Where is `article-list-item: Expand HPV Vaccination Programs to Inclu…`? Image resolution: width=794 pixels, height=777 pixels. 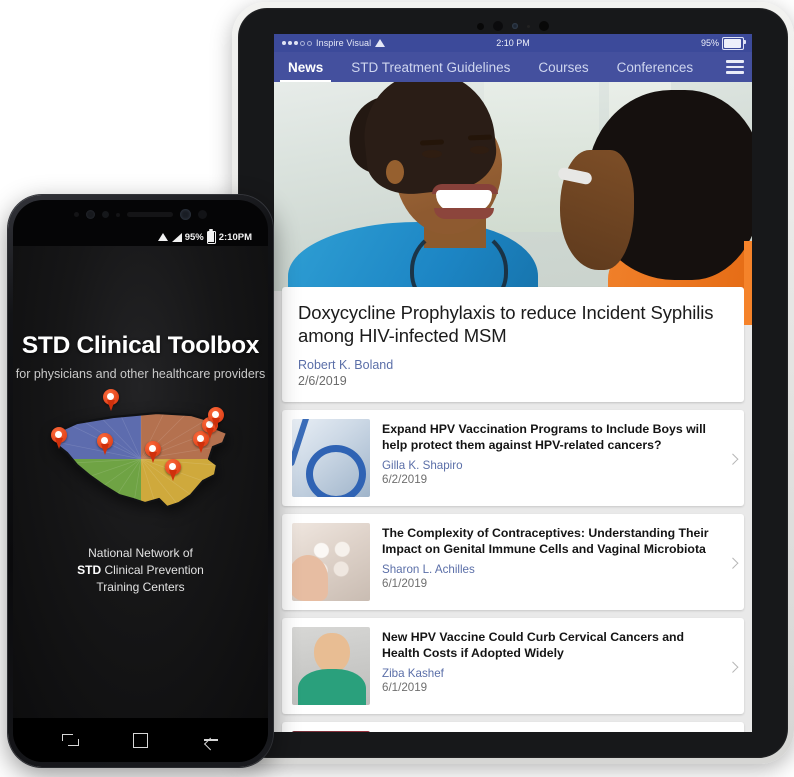 article-list-item: Expand HPV Vaccination Programs to Inclu… is located at coordinates (513, 457).